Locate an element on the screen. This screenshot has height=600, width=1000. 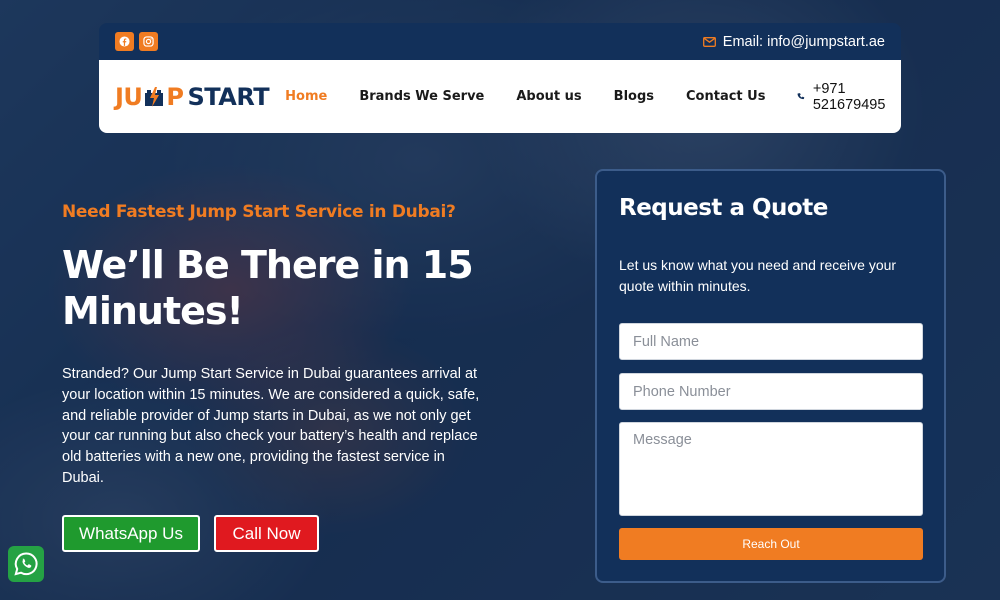
phone-contact: +971 521679495 is located at coordinates (843, 97).